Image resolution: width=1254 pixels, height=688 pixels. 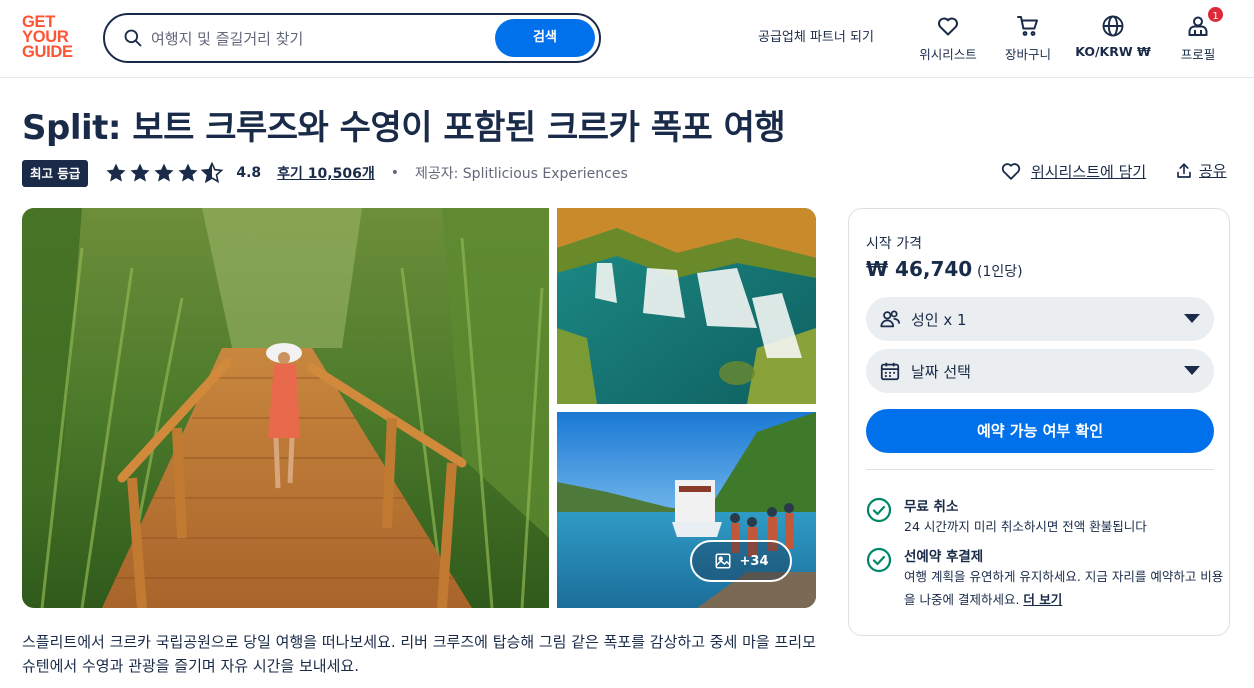 I want to click on top-rated-badge: 최고 등급, so click(x=55, y=173).